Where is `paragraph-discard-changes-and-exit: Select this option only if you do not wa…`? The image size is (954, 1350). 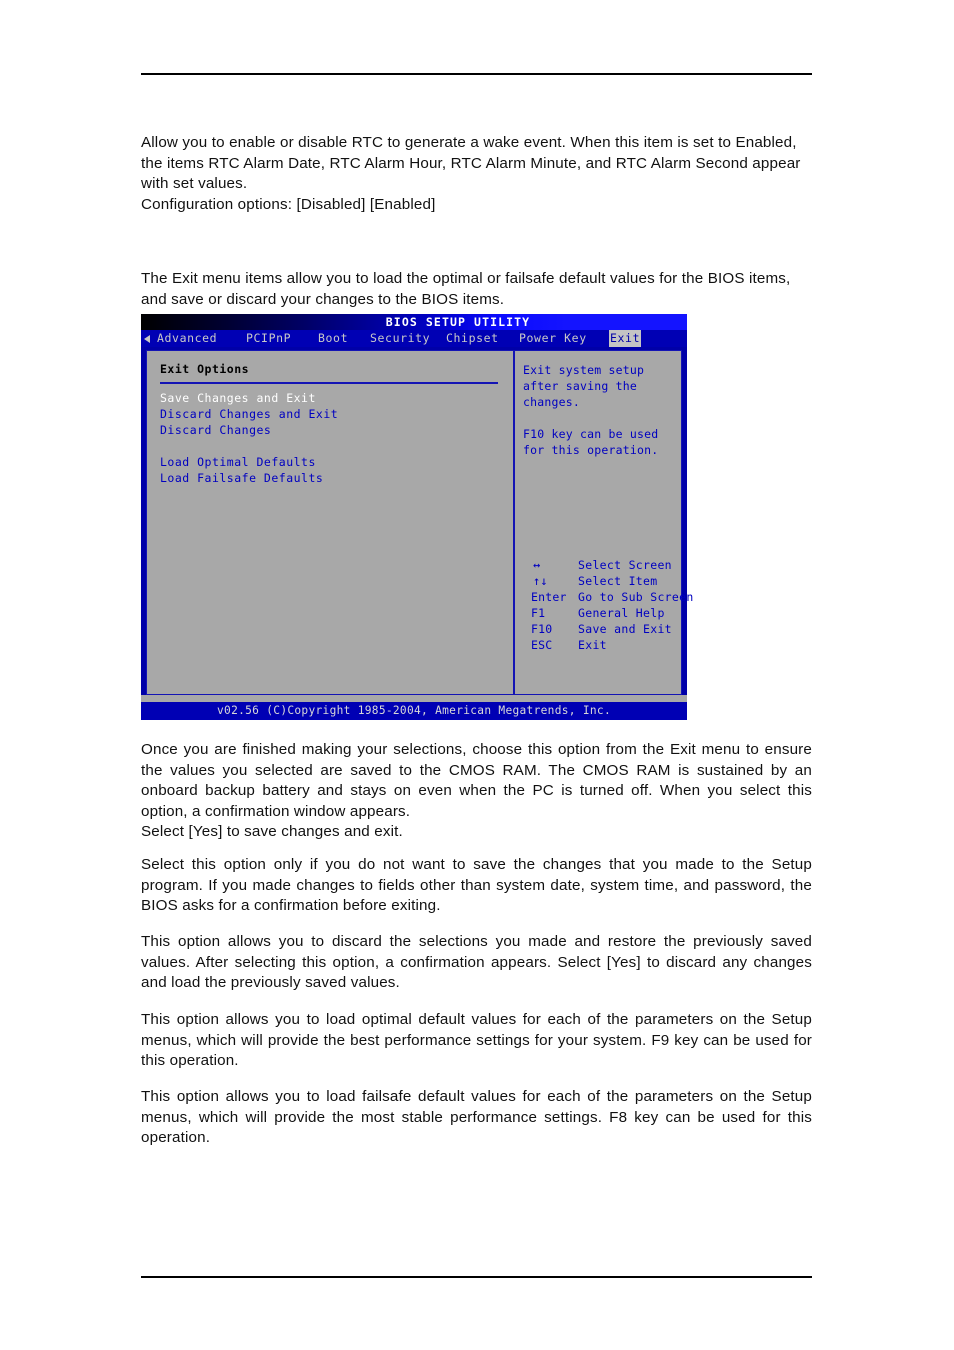
paragraph-discard-changes-and-exit: Select this option only if you do not wa… is located at coordinates (476, 885).